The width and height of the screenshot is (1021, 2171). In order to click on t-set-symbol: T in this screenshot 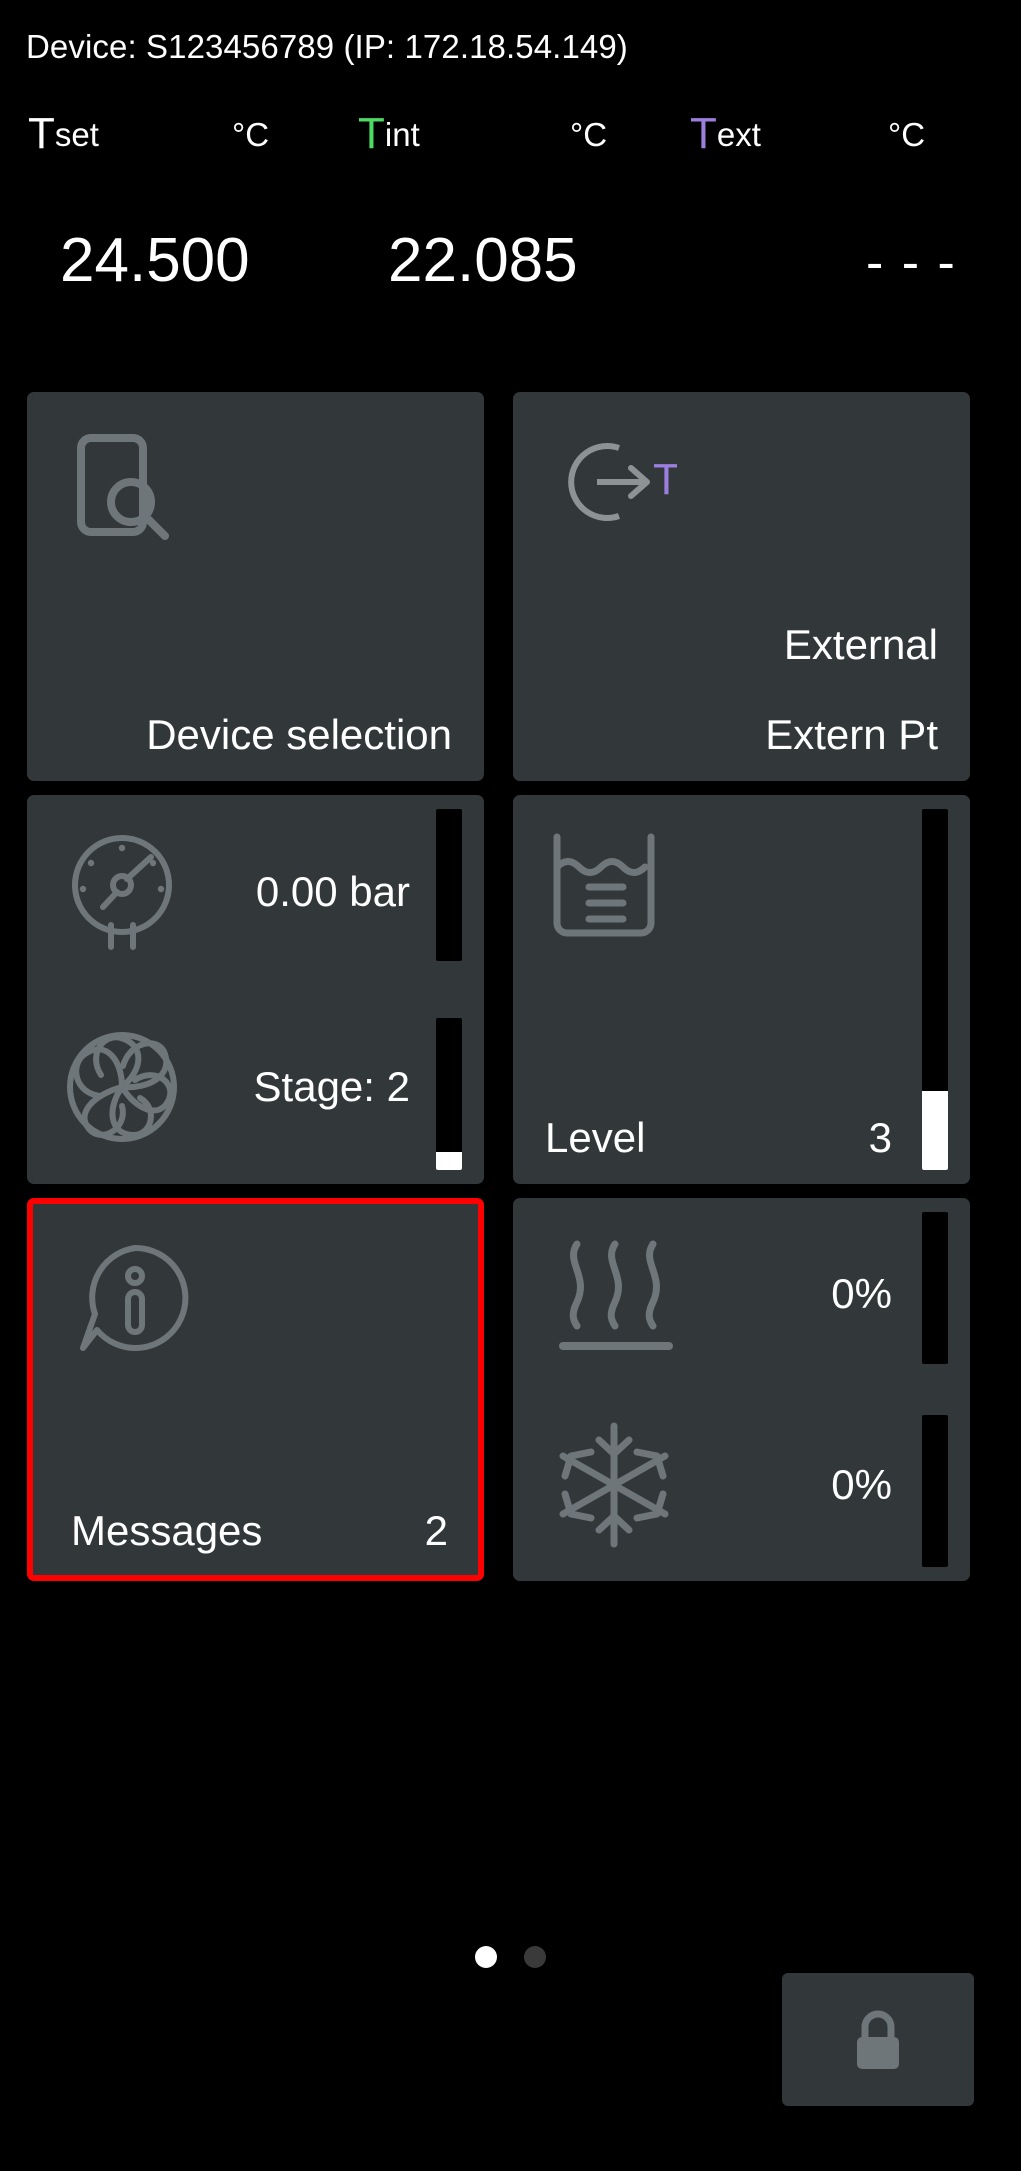, I will do `click(41, 133)`.